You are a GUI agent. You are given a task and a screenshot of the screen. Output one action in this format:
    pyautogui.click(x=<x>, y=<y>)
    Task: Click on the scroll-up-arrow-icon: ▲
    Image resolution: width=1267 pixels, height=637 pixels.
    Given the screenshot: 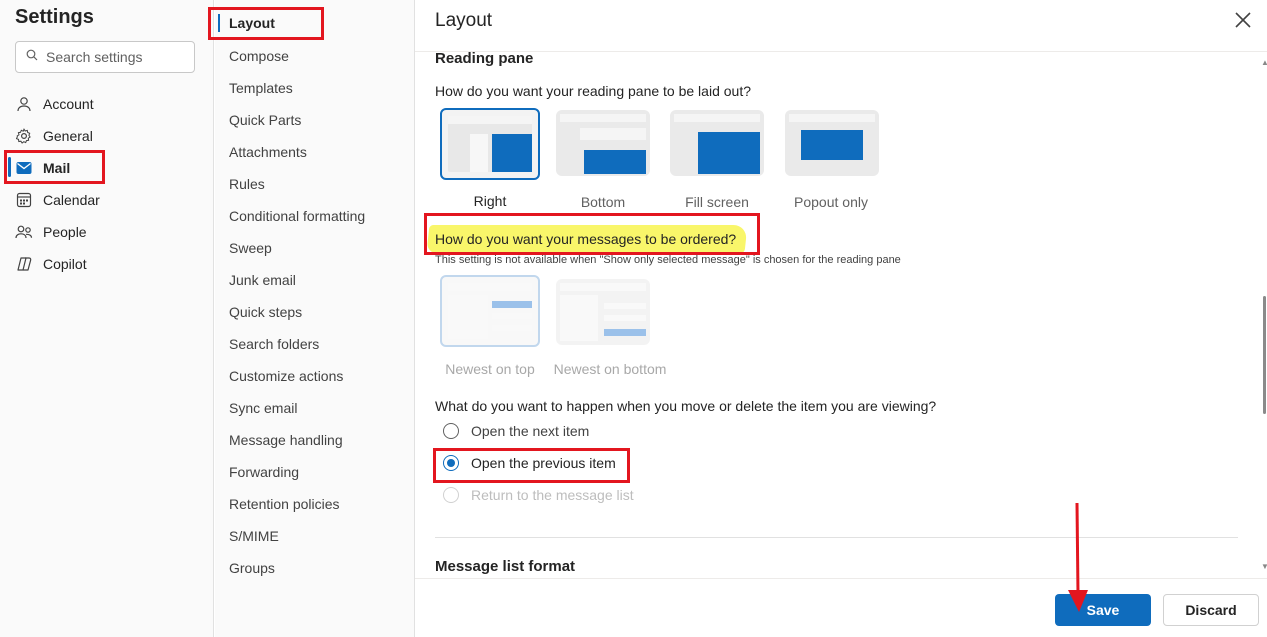 What is the action you would take?
    pyautogui.click(x=1264, y=62)
    